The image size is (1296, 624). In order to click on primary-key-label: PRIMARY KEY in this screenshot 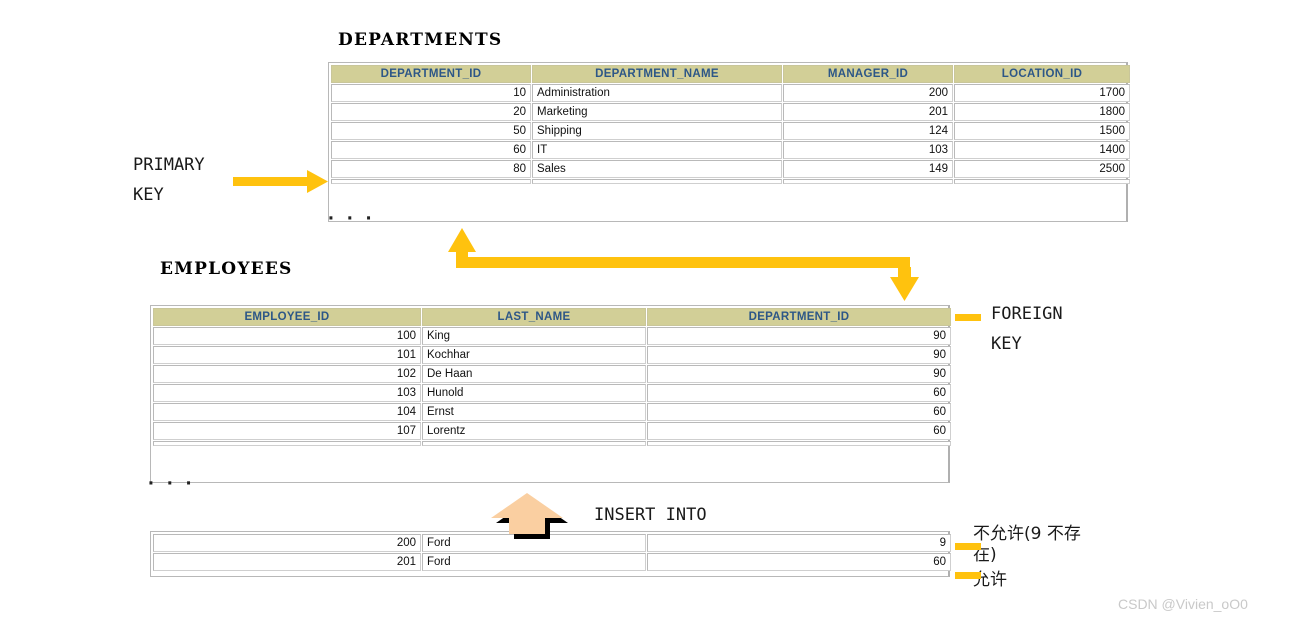, I will do `click(169, 180)`.